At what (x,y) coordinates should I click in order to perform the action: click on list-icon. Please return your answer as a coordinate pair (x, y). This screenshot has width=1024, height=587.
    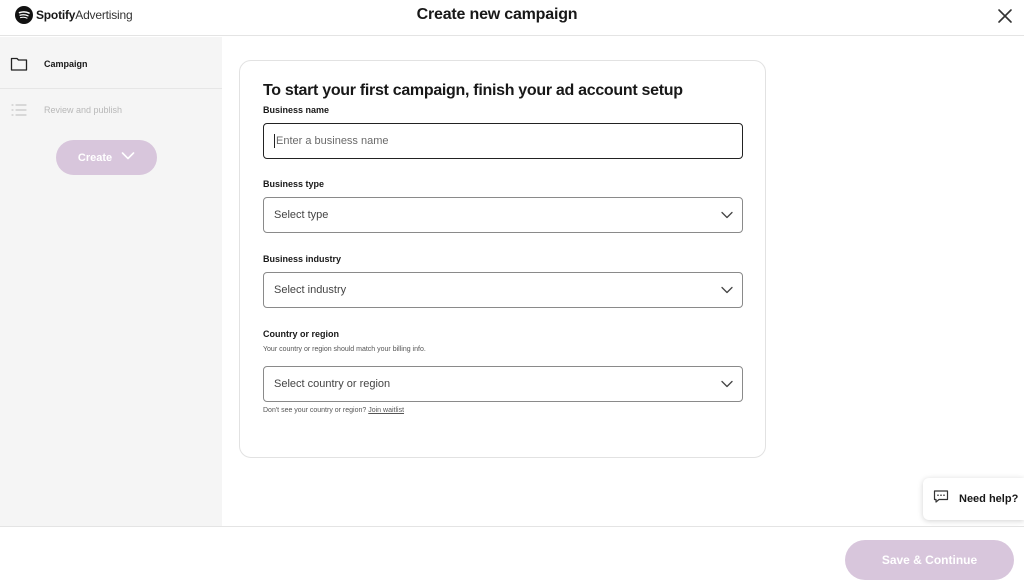
    Looking at the image, I should click on (19, 110).